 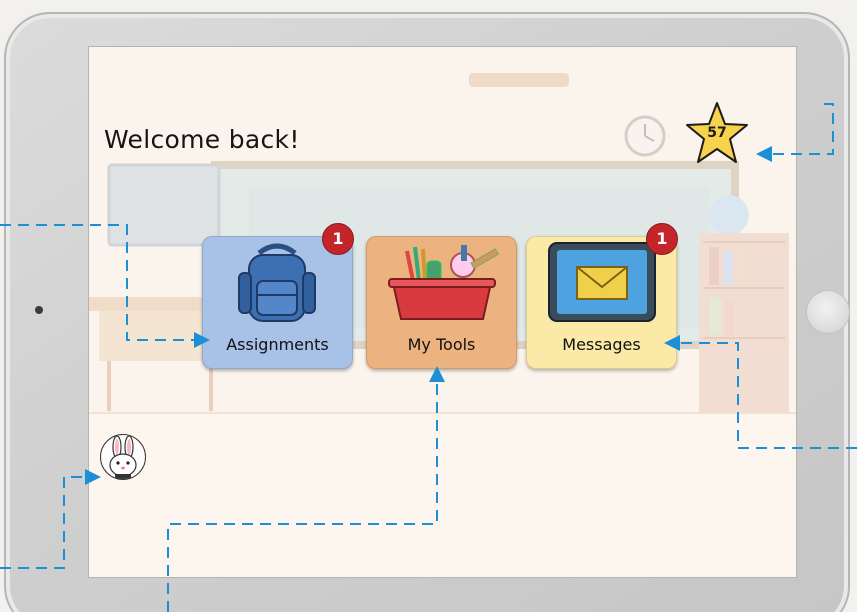 What do you see at coordinates (443, 282) in the screenshot?
I see `toolbox-icon` at bounding box center [443, 282].